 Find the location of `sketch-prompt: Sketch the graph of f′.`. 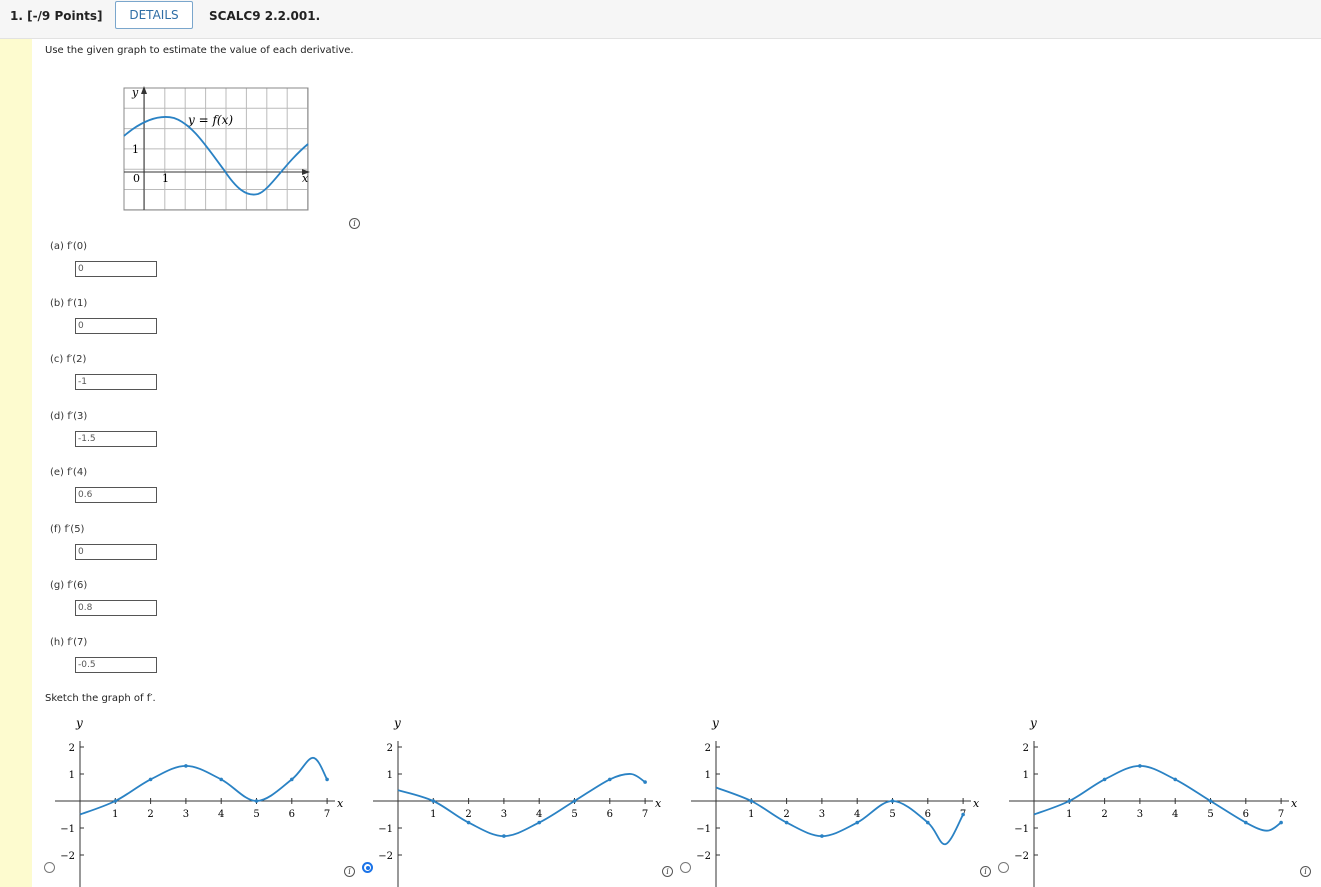

sketch-prompt: Sketch the graph of f′. is located at coordinates (100, 698).